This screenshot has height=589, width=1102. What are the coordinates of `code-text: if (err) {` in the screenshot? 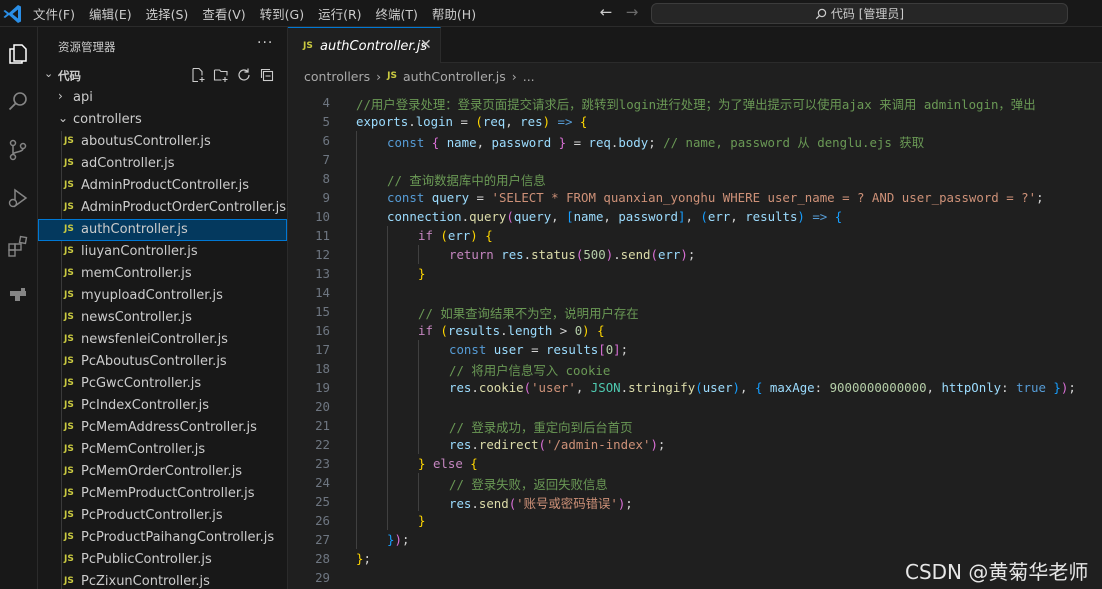 It's located at (455, 235).